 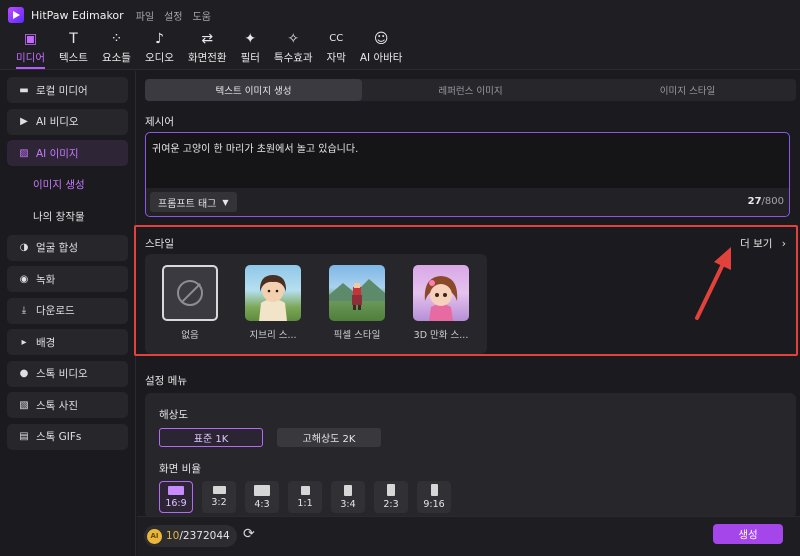 What do you see at coordinates (57, 405) in the screenshot?
I see `sidebar-item-label: 스톡 사진` at bounding box center [57, 405].